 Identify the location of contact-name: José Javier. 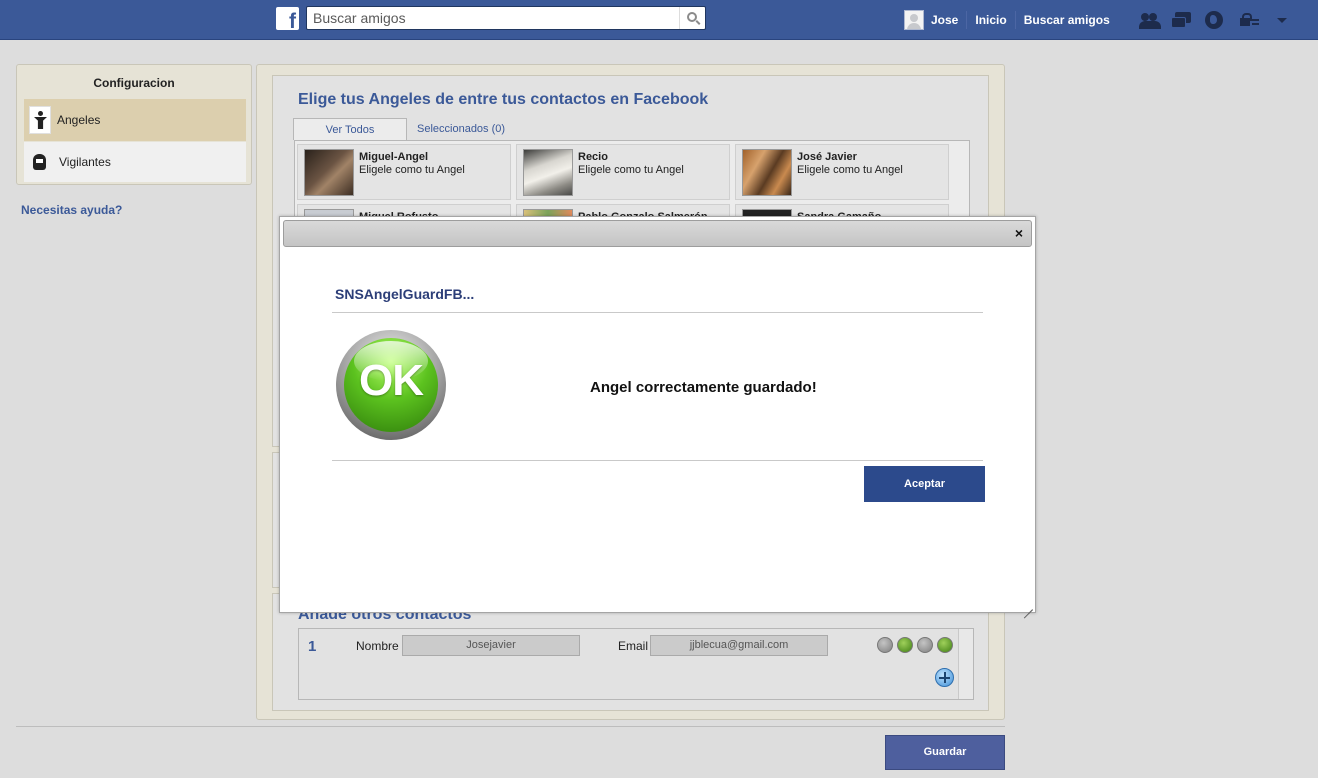
(827, 157).